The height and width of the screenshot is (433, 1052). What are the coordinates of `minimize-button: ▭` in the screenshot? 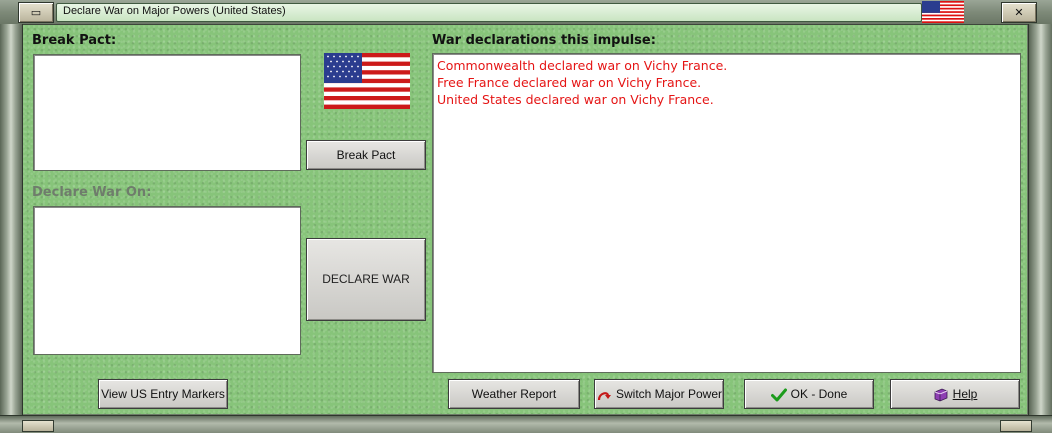 It's located at (36, 12).